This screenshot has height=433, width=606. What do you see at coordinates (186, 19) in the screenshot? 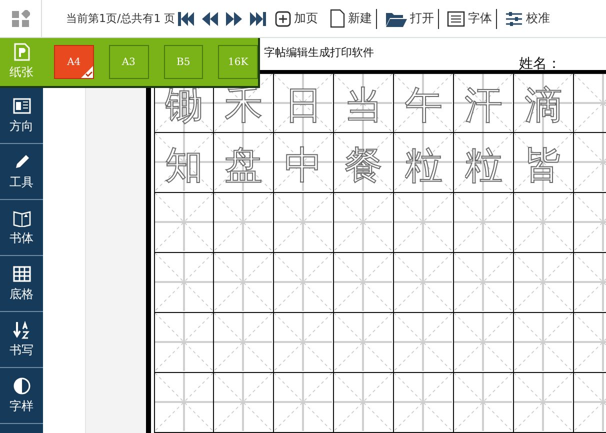
I see `first-page-icon` at bounding box center [186, 19].